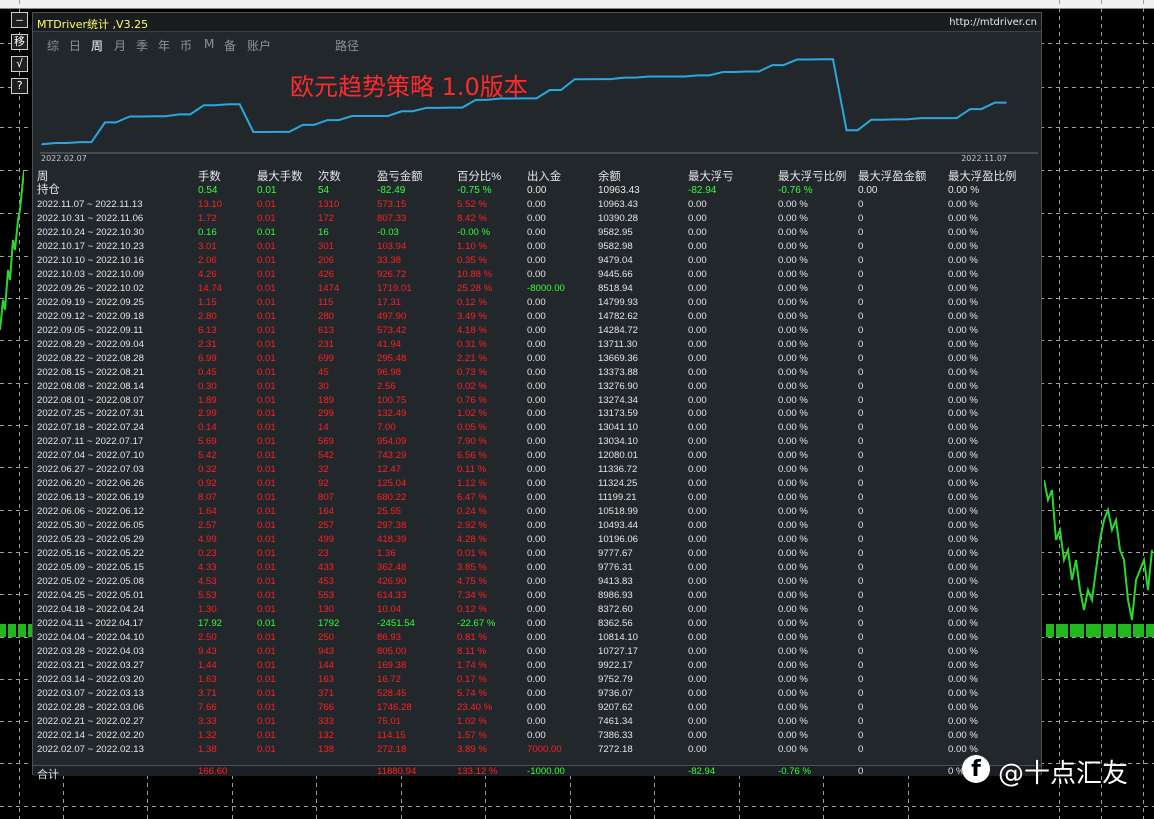  Describe the element at coordinates (97, 45) in the screenshot. I see `tab-week: 周` at that location.